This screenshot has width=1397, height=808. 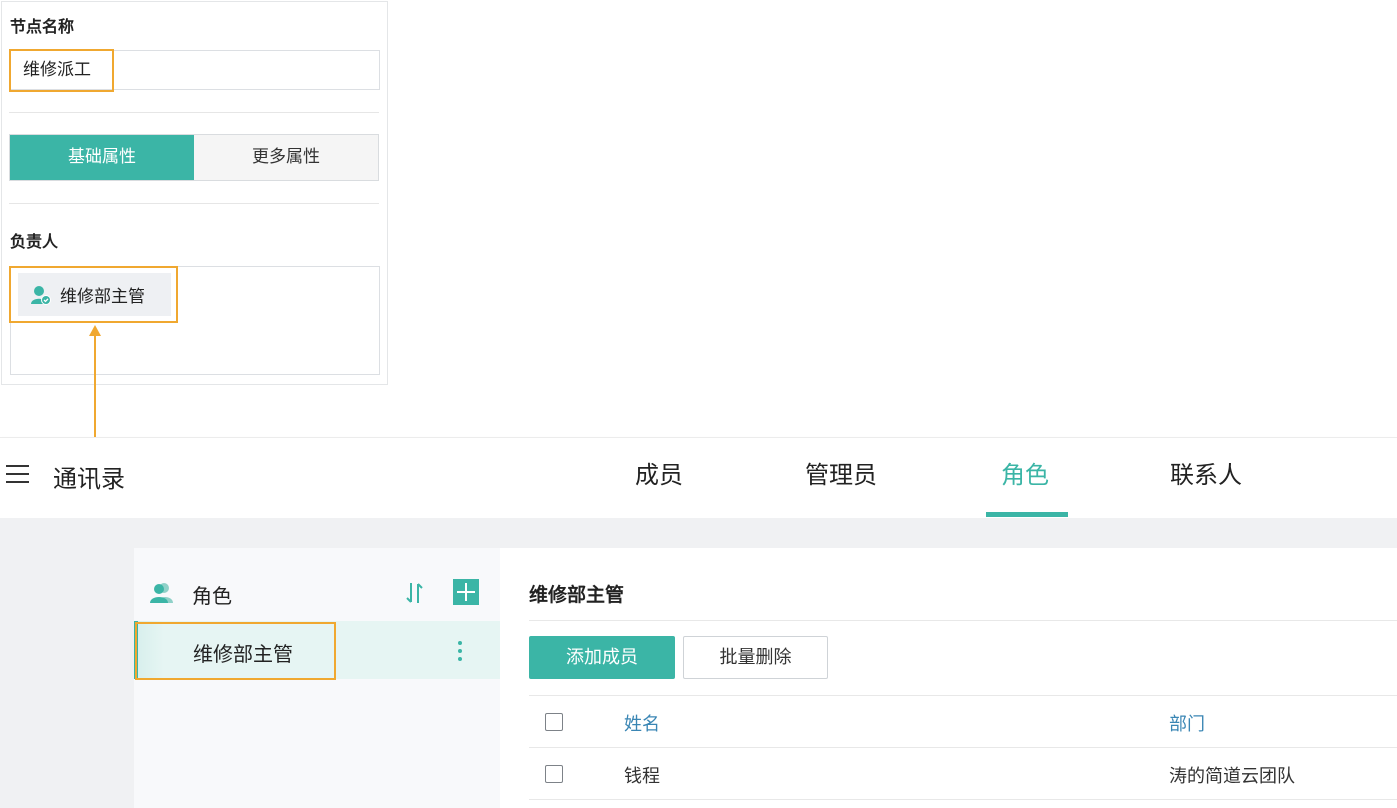 I want to click on column-header-department: 部门, so click(x=1187, y=723).